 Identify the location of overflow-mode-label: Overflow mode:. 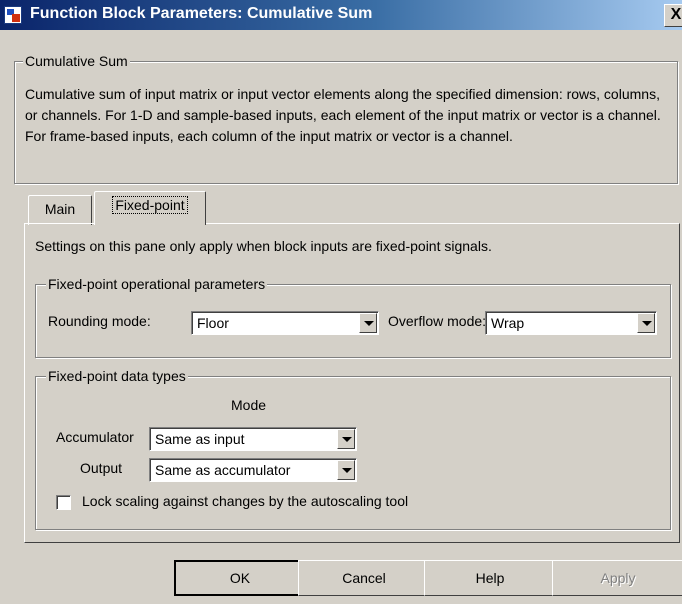
(437, 321).